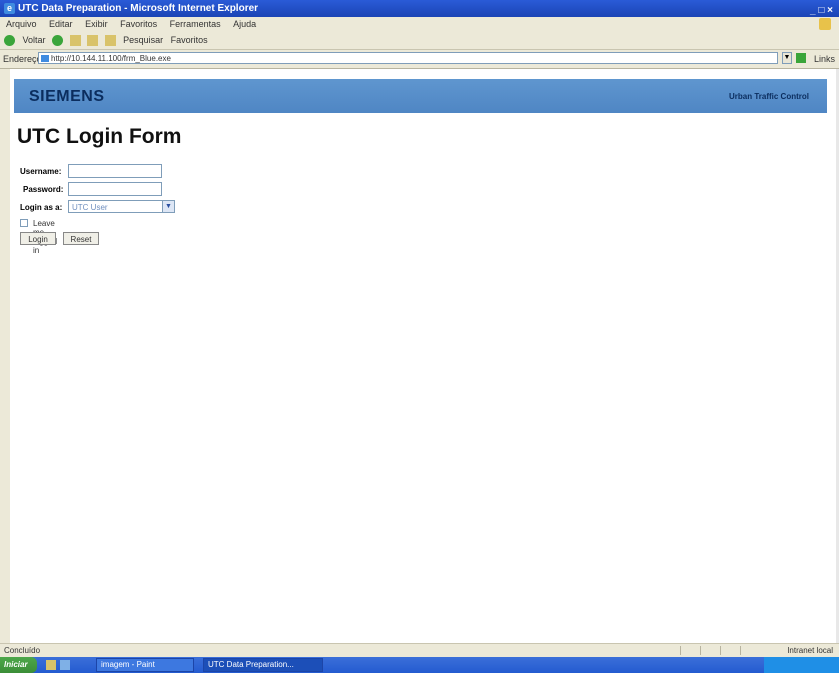  Describe the element at coordinates (195, 24) in the screenshot. I see `menu-ferramentas: Ferramentas` at that location.